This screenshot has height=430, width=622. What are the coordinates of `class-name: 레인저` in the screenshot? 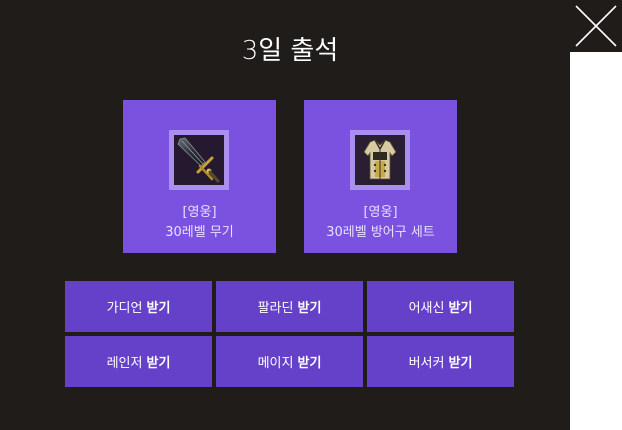 It's located at (124, 363).